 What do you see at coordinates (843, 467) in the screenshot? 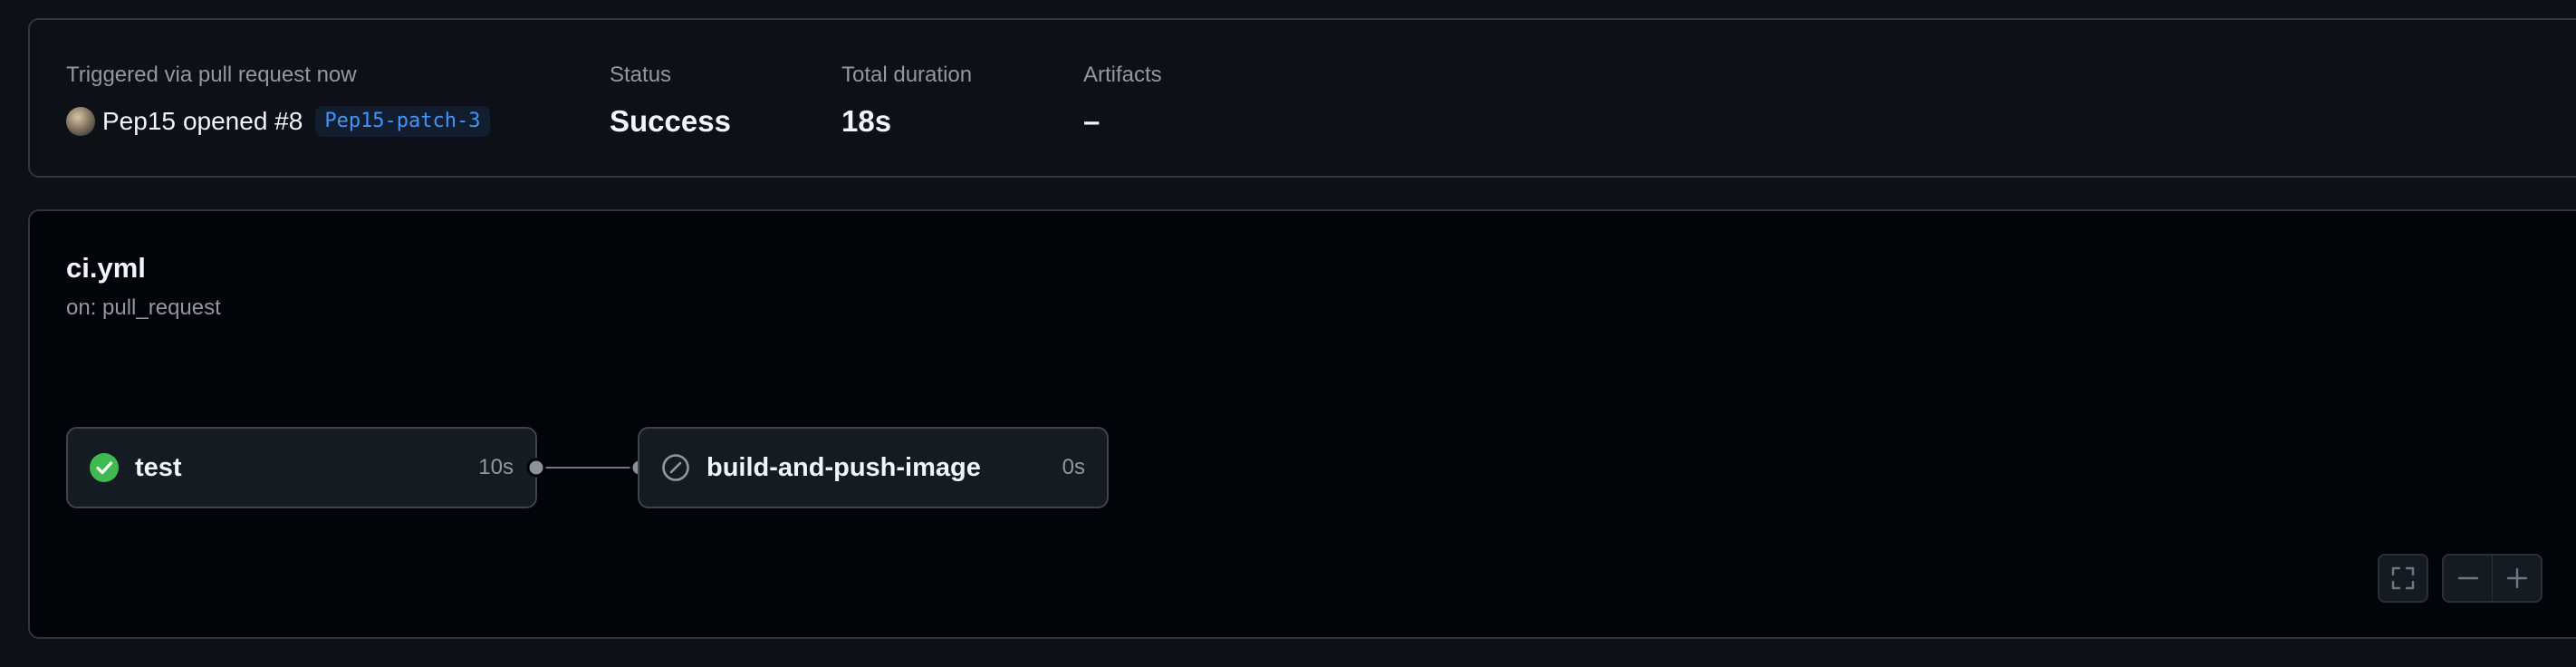
I see `job-name: build-and-push-image` at bounding box center [843, 467].